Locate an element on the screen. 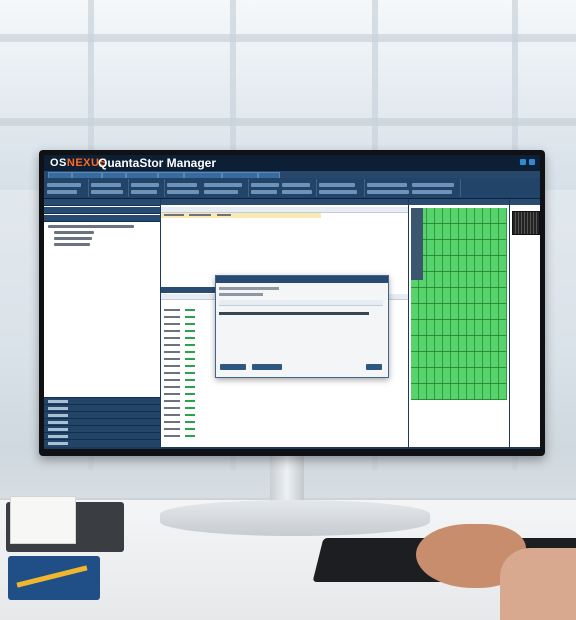 The image size is (576, 620). dialog-grid-row is located at coordinates (294, 313).